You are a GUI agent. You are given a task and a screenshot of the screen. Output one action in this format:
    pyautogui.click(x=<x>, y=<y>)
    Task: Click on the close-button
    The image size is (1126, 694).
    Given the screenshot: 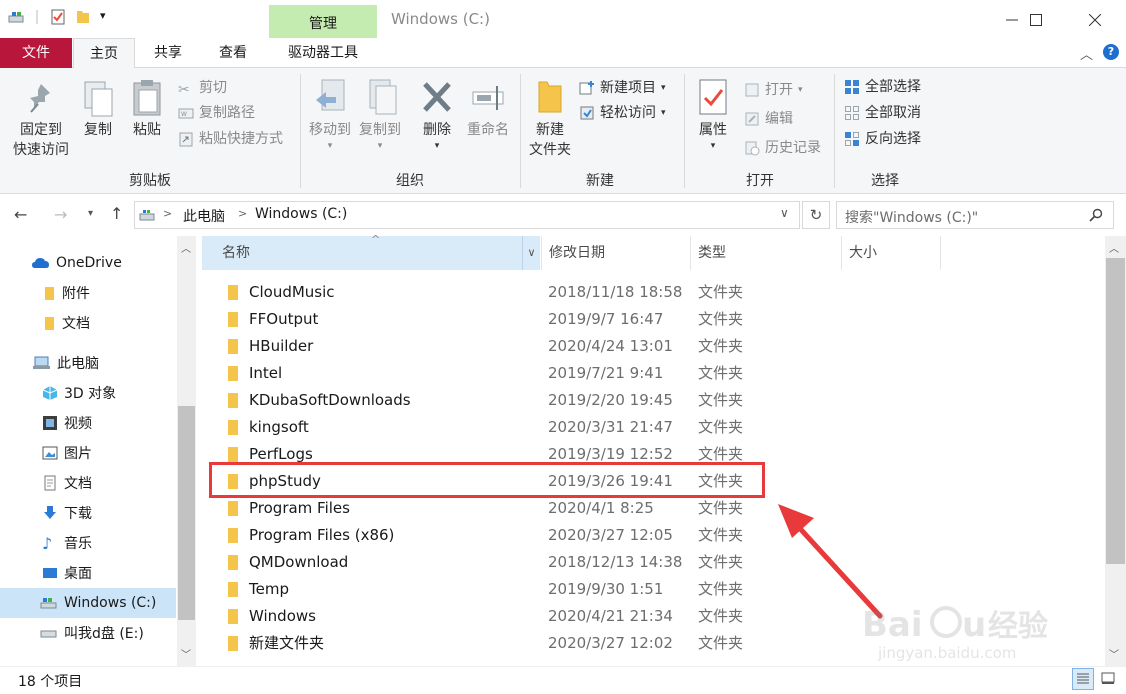 What is the action you would take?
    pyautogui.click(x=1095, y=20)
    